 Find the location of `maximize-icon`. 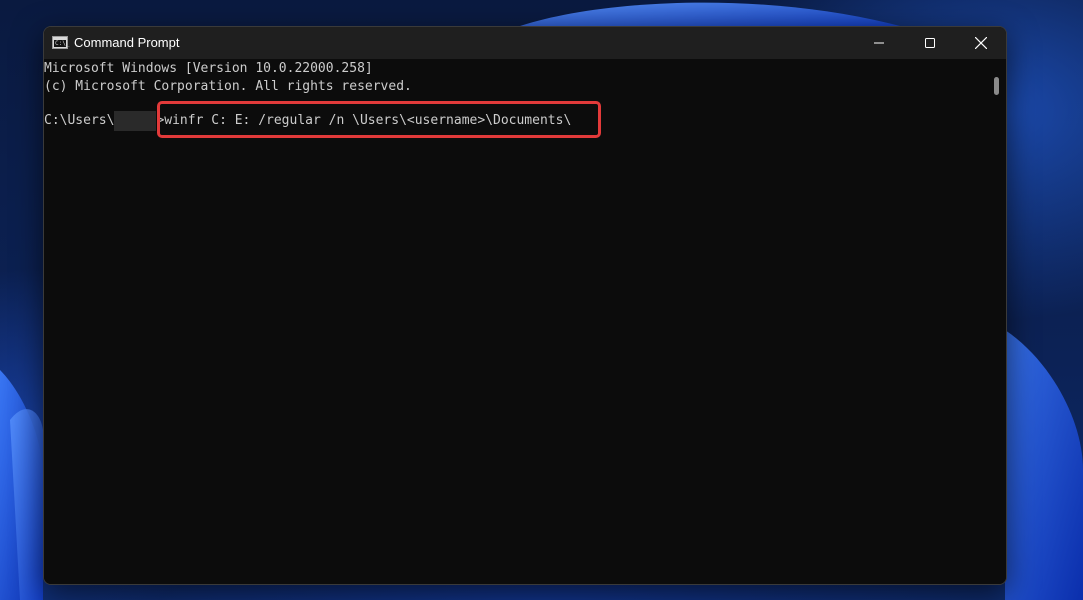

maximize-icon is located at coordinates (929, 43).